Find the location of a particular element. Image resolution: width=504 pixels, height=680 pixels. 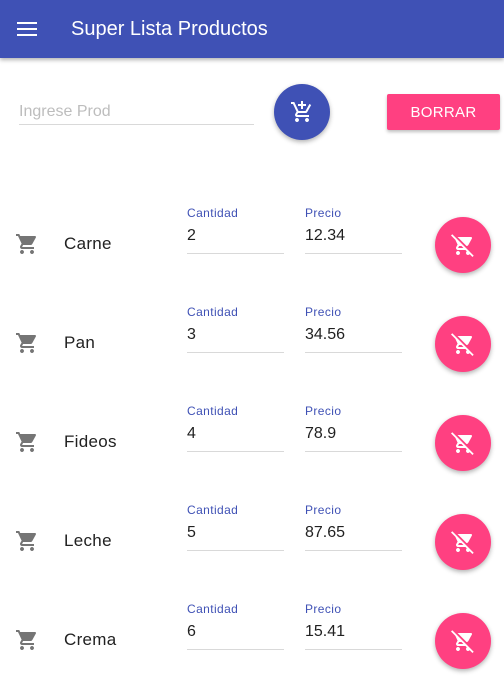

product-row: Pan Cantidad 3 Precio 34.56 is located at coordinates (252, 338).